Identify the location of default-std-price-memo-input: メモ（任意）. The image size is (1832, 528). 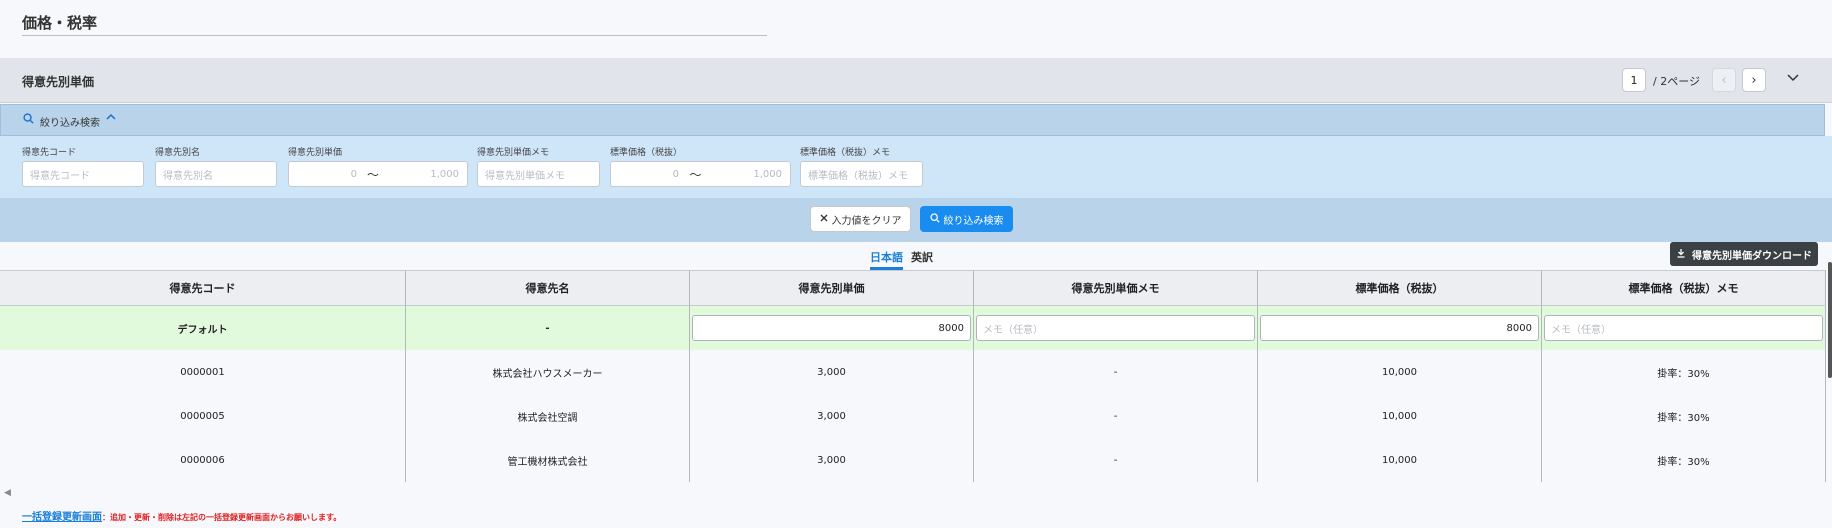
(1683, 328).